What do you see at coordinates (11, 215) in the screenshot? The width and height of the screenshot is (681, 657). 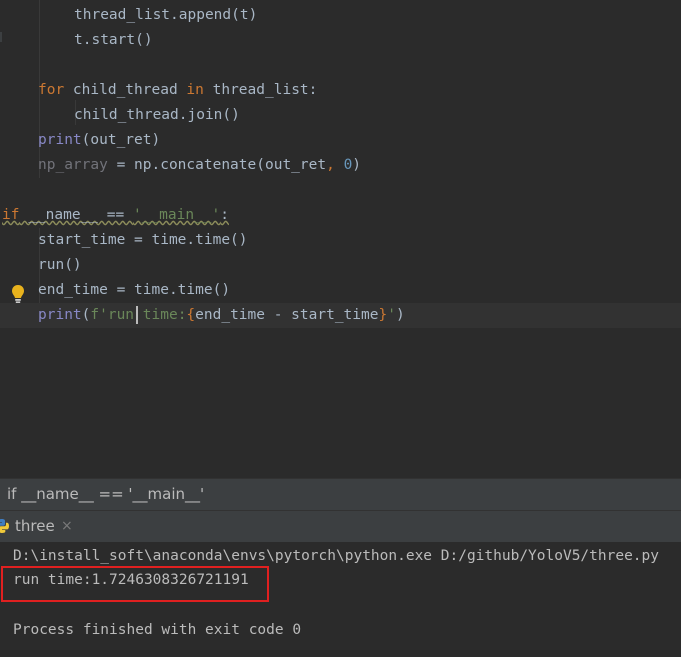 I see `code-token: if` at bounding box center [11, 215].